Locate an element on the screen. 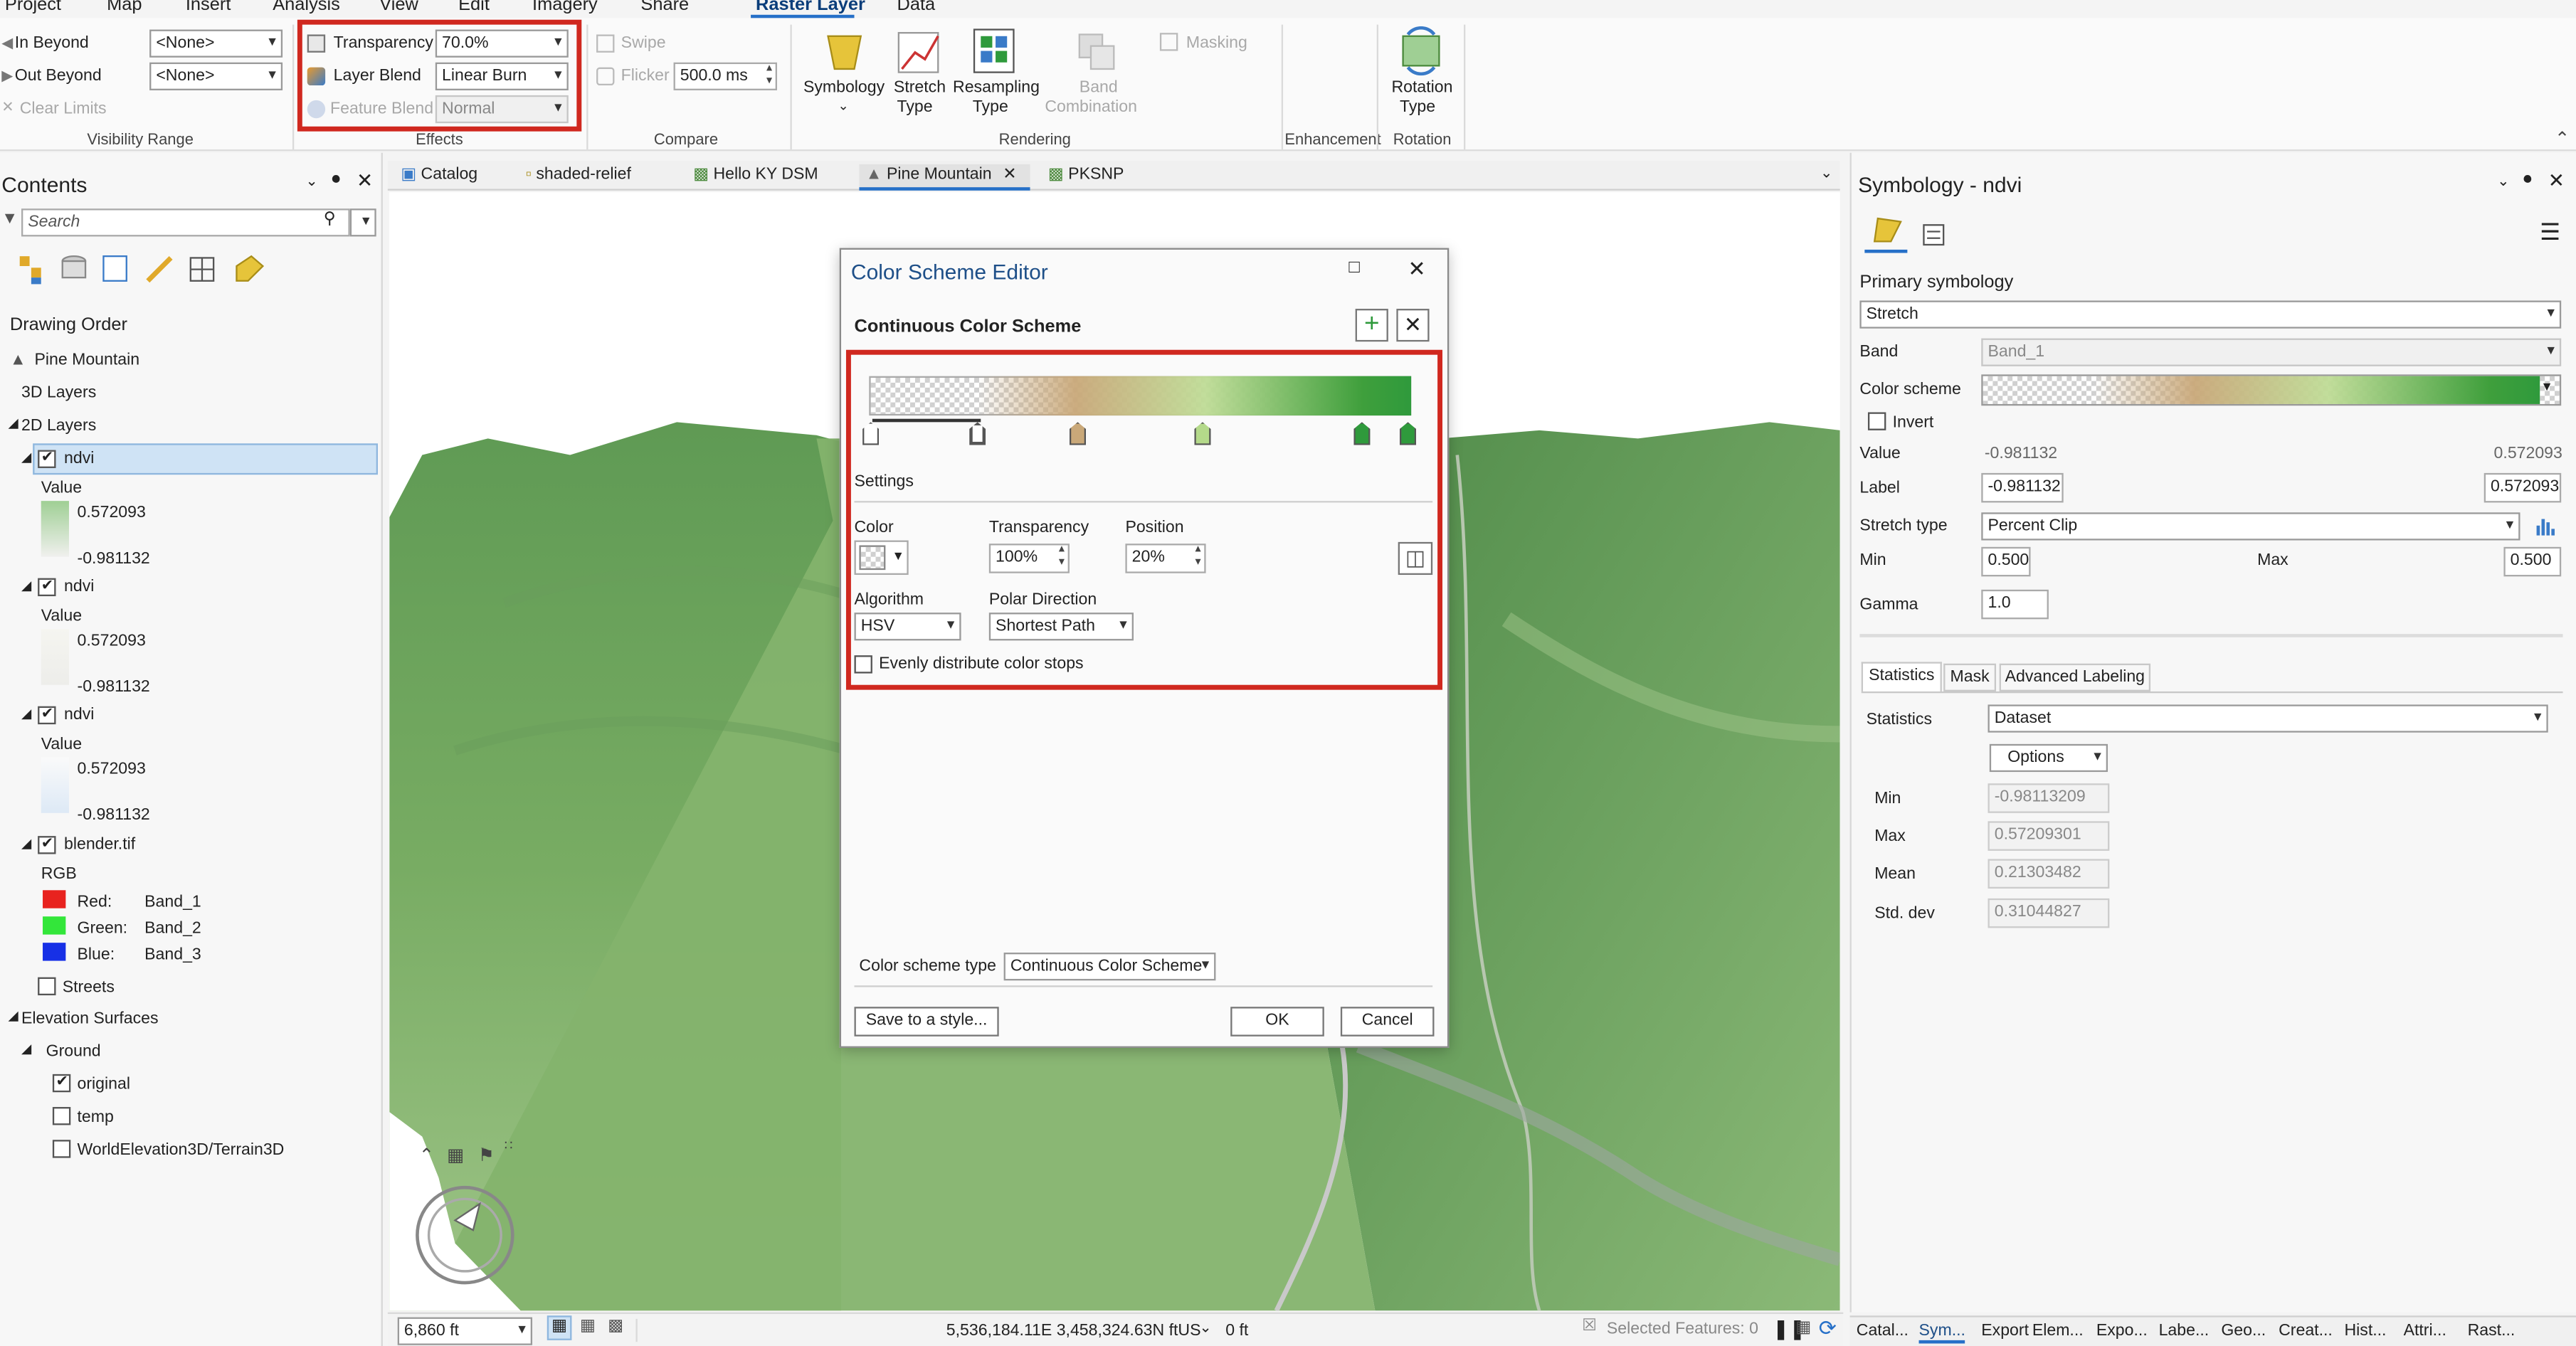 The width and height of the screenshot is (2576, 1346). in-beyond-dropdown: <None> is located at coordinates (216, 43).